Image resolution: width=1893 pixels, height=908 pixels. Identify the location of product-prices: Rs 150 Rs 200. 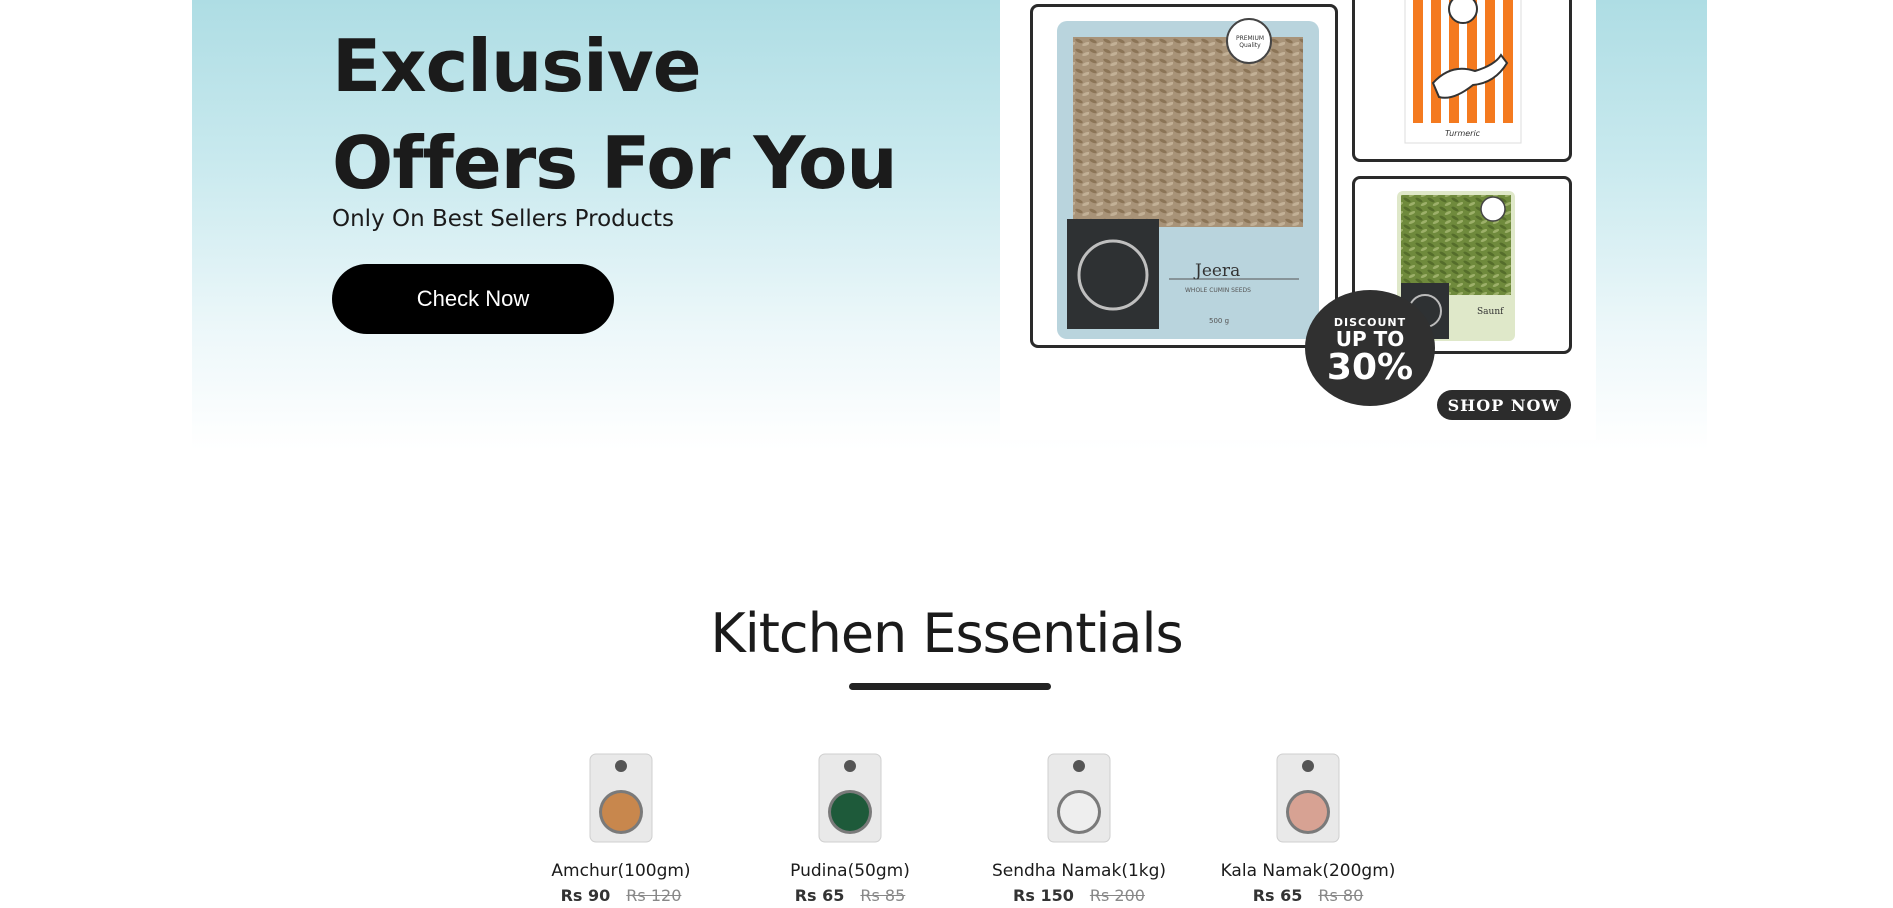
(1079, 895).